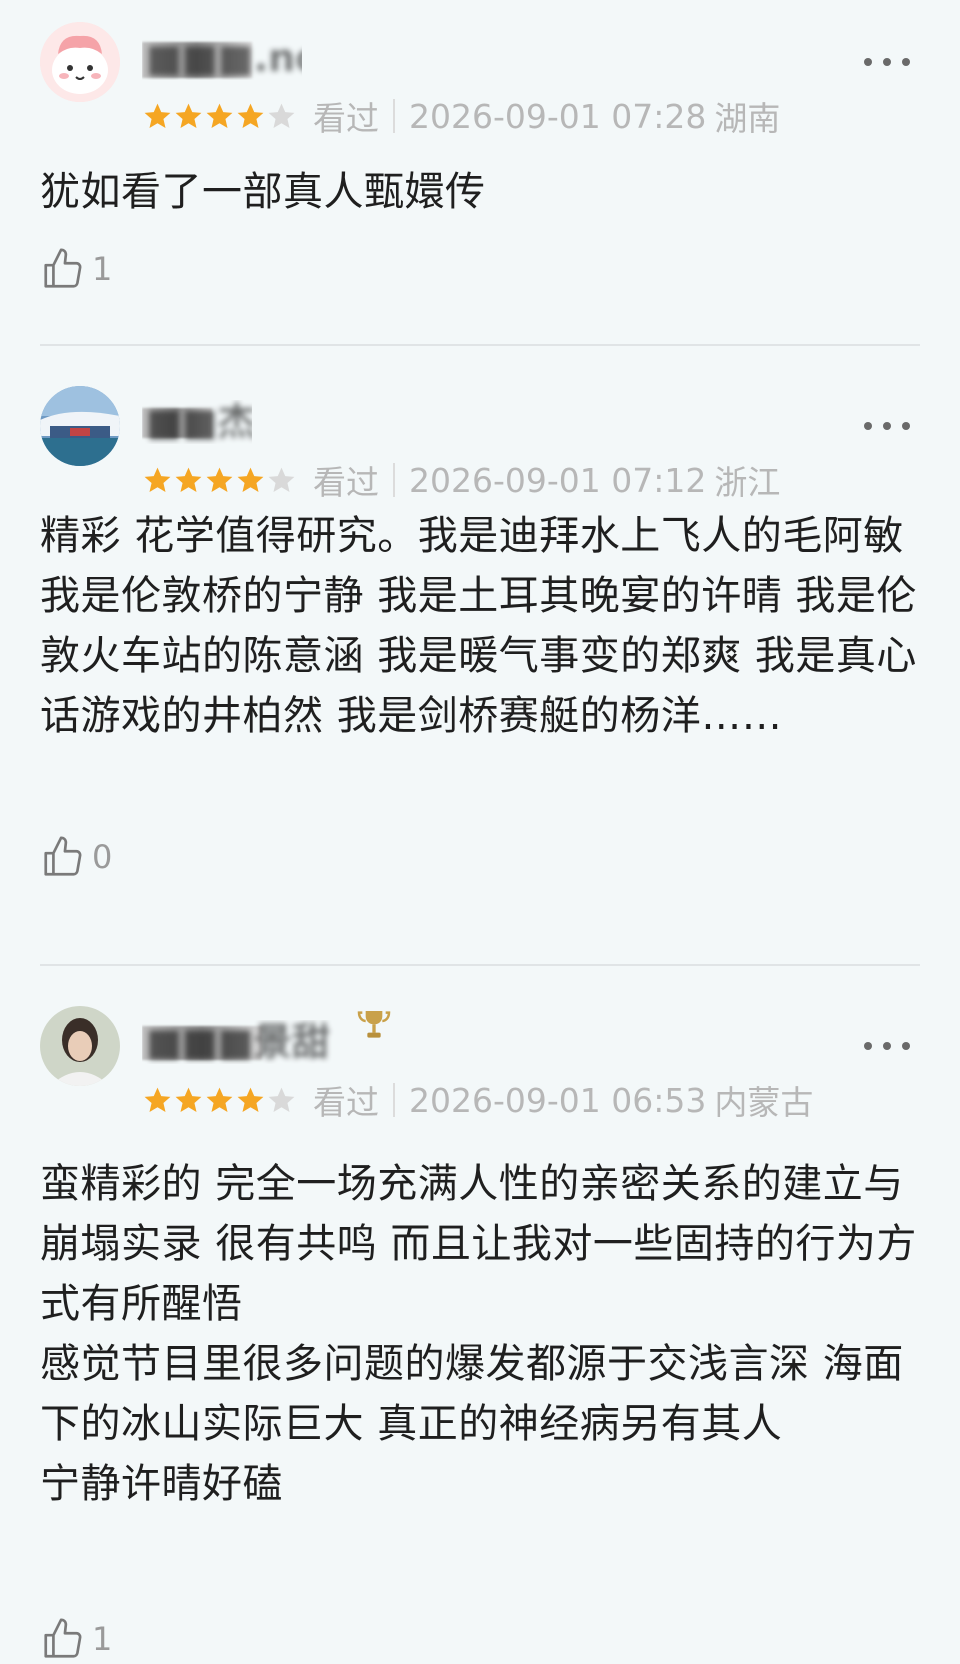 This screenshot has width=960, height=1664. What do you see at coordinates (102, 857) in the screenshot?
I see `like-count: 0` at bounding box center [102, 857].